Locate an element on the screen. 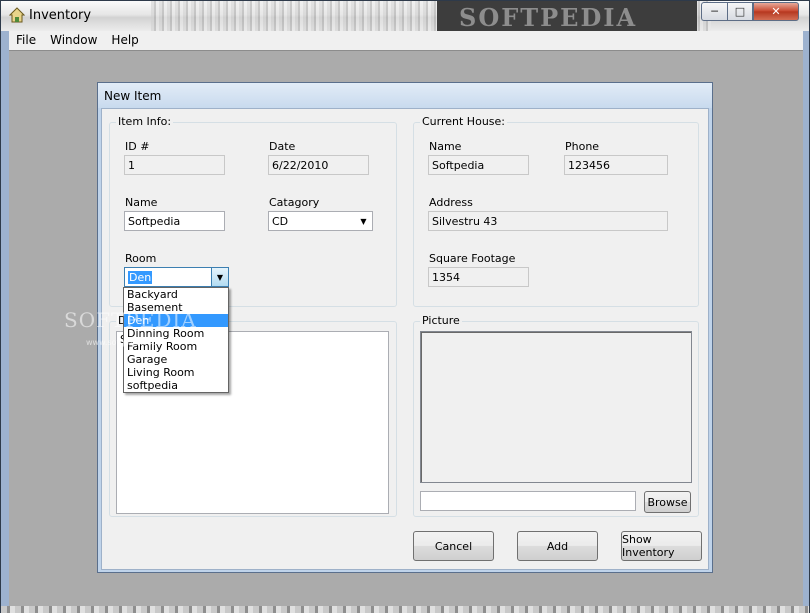  menu-help: Help is located at coordinates (124, 40).